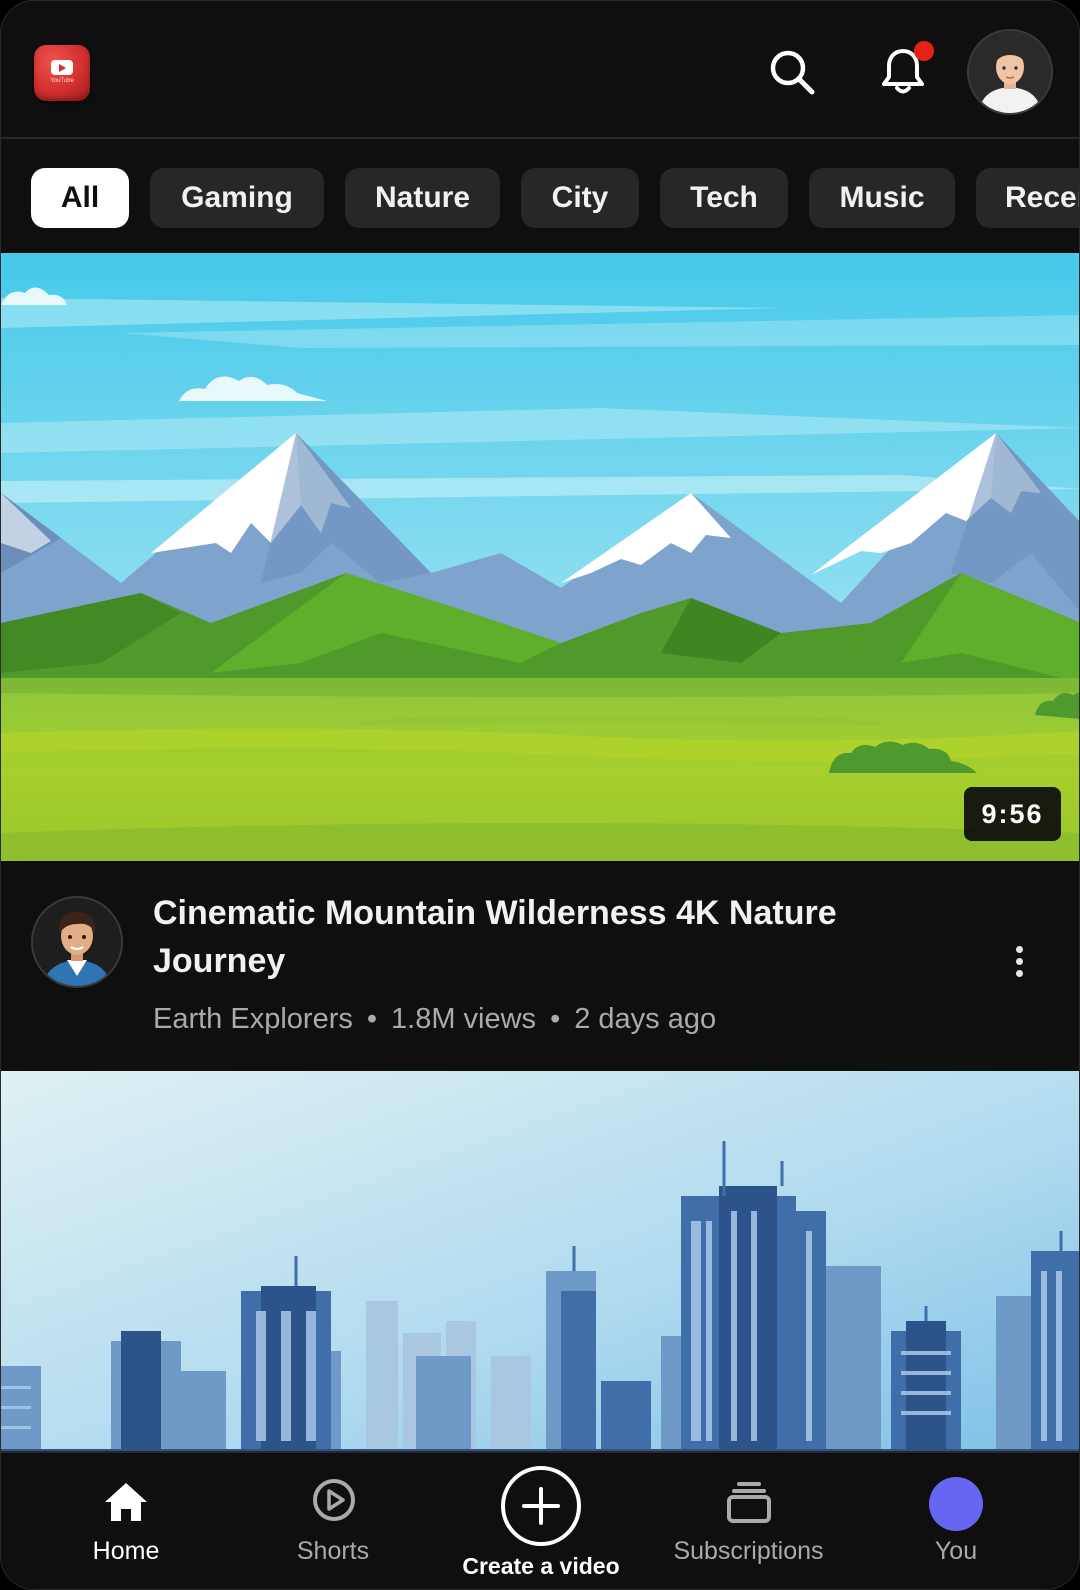 This screenshot has width=1080, height=1590. What do you see at coordinates (126, 1502) in the screenshot?
I see `home-icon` at bounding box center [126, 1502].